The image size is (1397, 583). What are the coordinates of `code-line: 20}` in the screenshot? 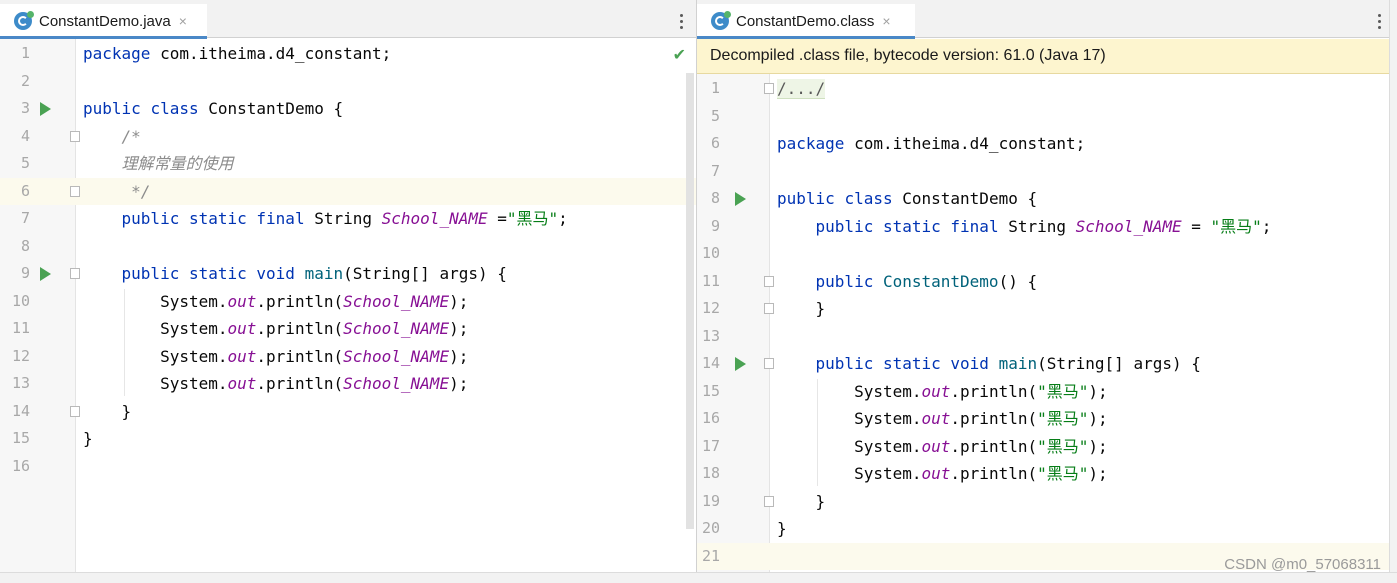 It's located at (1043, 528).